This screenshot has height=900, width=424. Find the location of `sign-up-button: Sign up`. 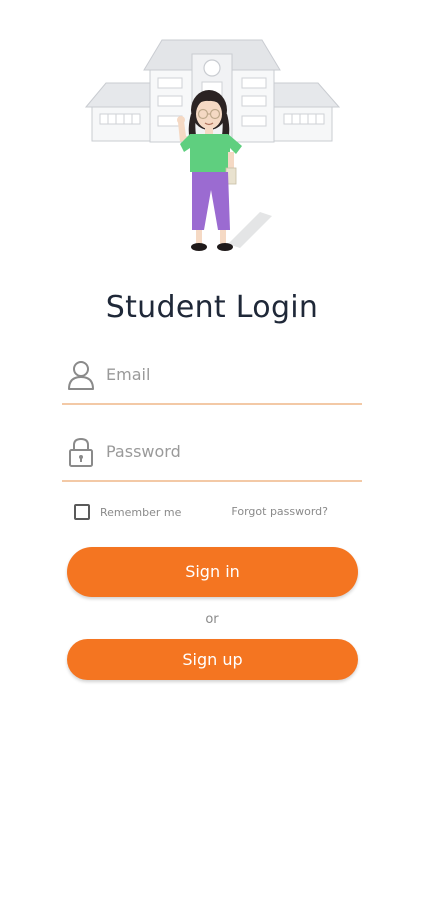

sign-up-button: Sign up is located at coordinates (212, 659).